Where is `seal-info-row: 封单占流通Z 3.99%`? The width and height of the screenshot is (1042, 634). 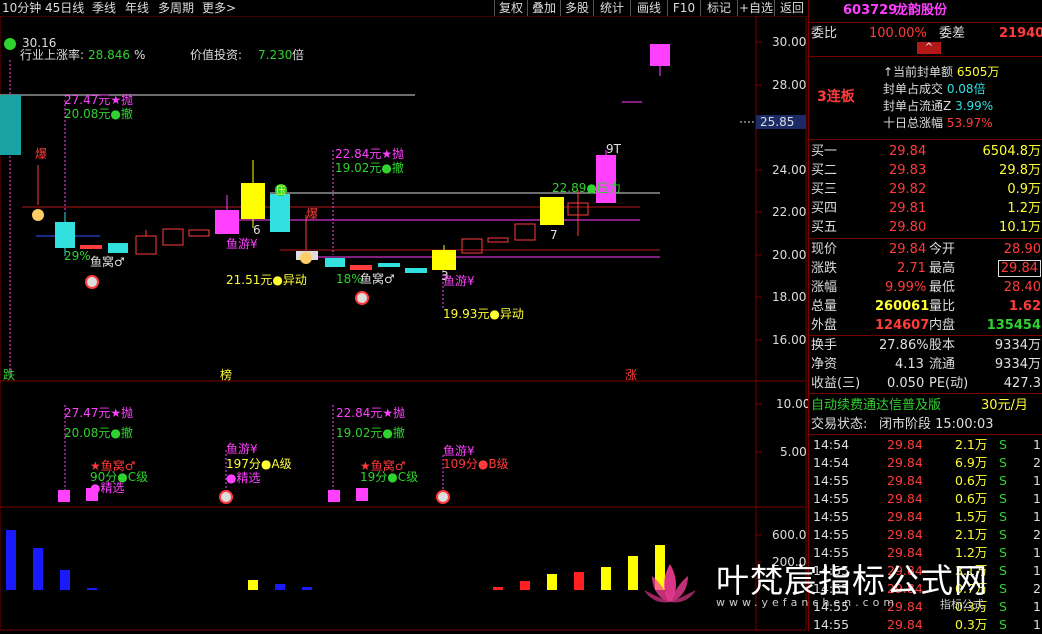 seal-info-row: 封单占流通Z 3.99% is located at coordinates (941, 106).